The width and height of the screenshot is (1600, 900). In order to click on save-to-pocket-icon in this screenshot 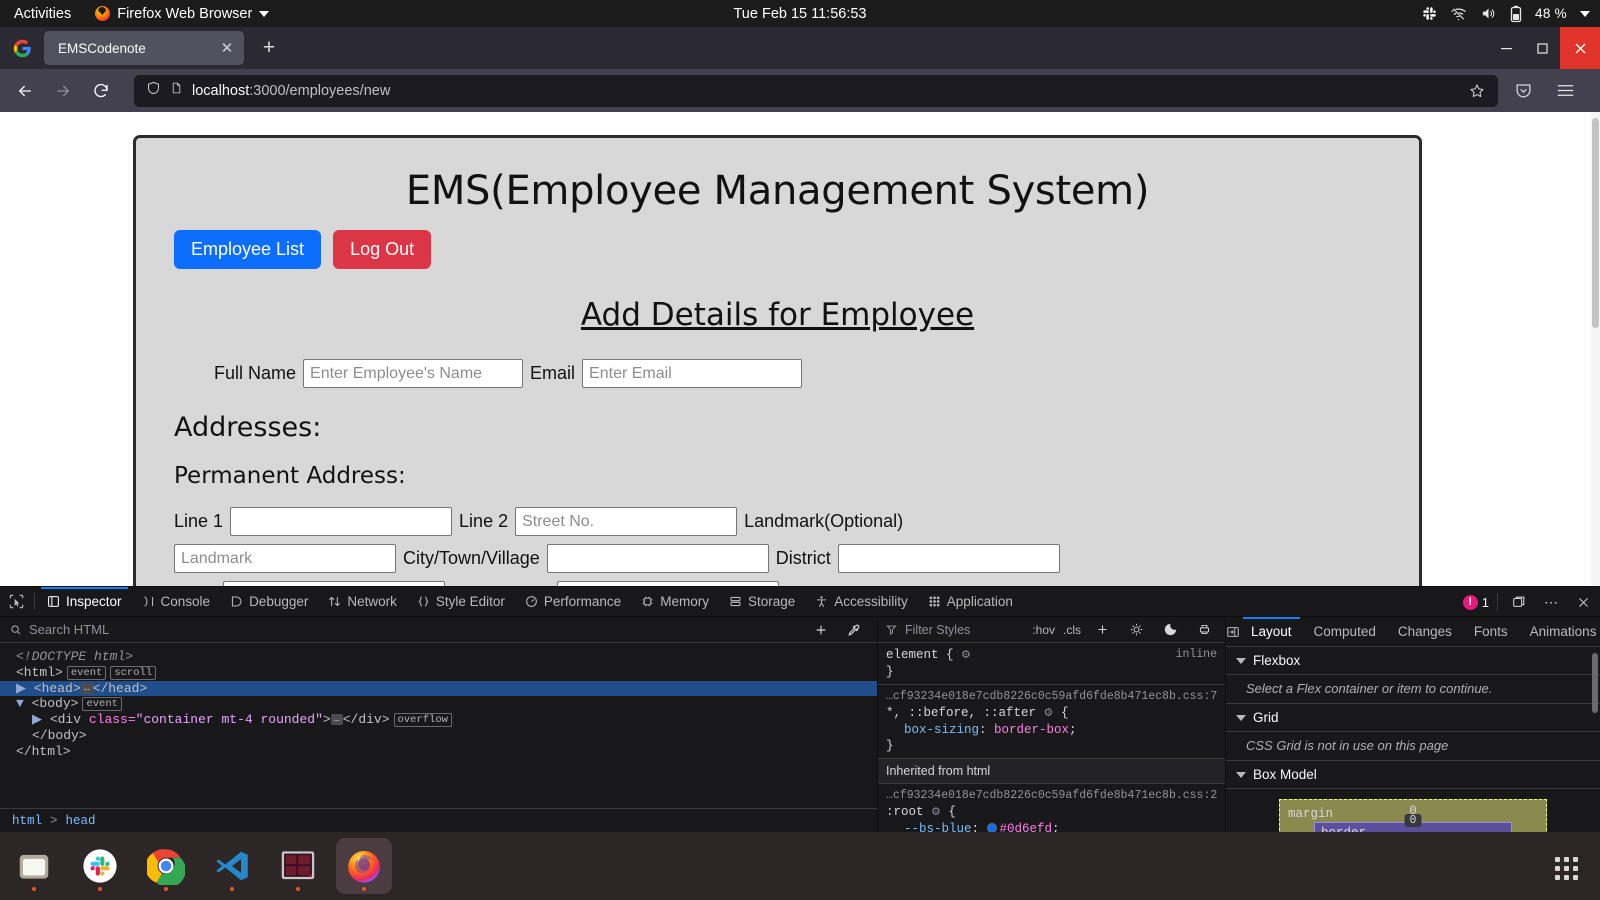, I will do `click(1523, 91)`.